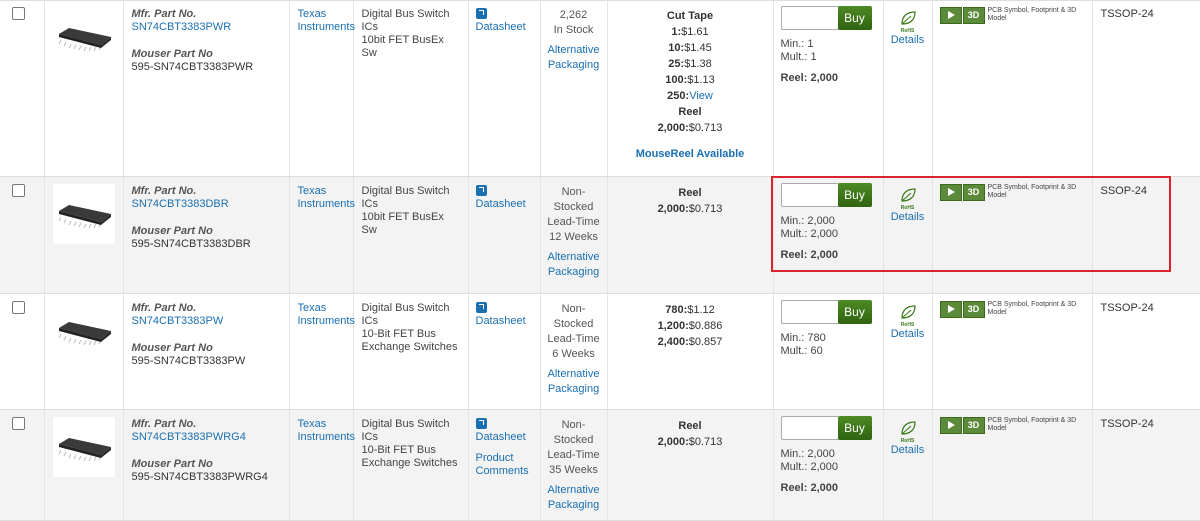  I want to click on price-value: $1.12, so click(701, 309).